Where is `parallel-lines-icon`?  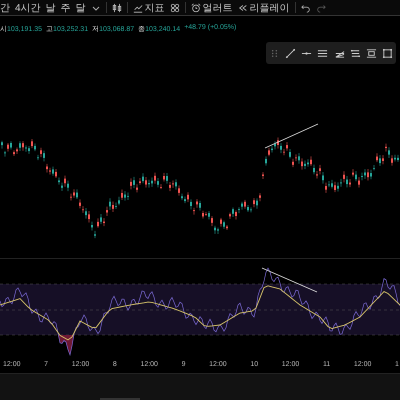 parallel-lines-icon is located at coordinates (322, 53).